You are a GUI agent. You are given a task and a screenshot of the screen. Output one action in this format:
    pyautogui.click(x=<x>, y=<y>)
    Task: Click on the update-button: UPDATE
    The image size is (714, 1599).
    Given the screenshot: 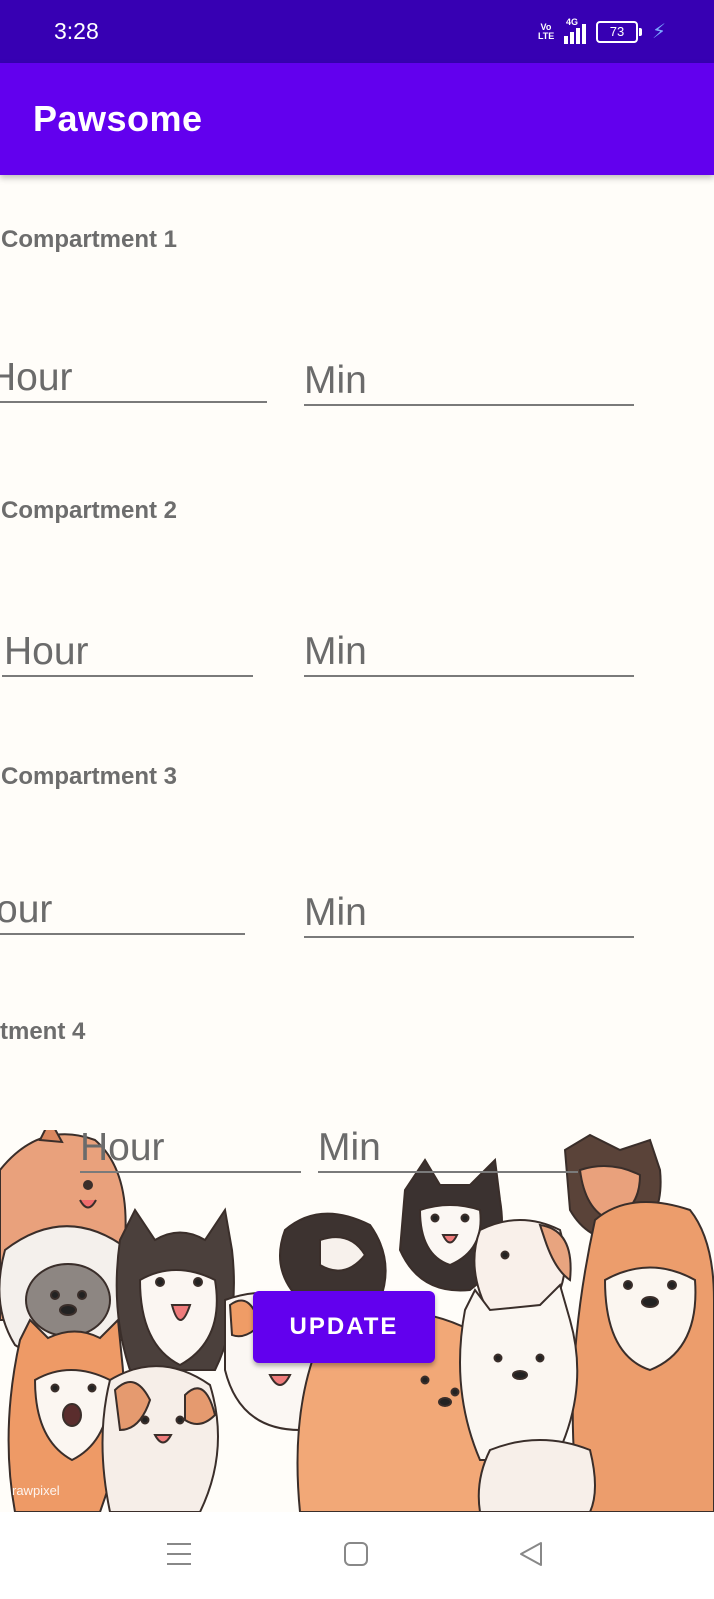 What is the action you would take?
    pyautogui.click(x=344, y=1327)
    